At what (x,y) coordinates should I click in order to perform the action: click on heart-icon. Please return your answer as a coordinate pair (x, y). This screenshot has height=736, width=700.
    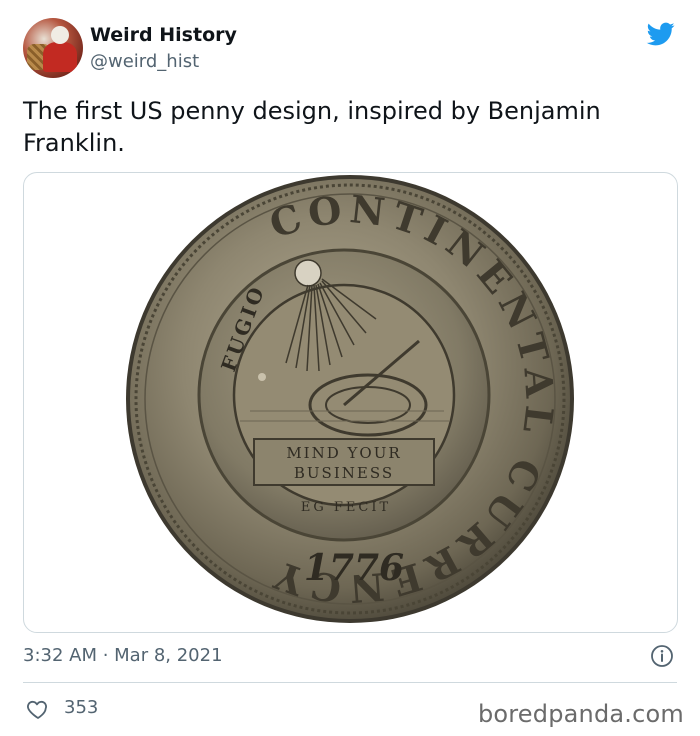
    Looking at the image, I should click on (38, 709).